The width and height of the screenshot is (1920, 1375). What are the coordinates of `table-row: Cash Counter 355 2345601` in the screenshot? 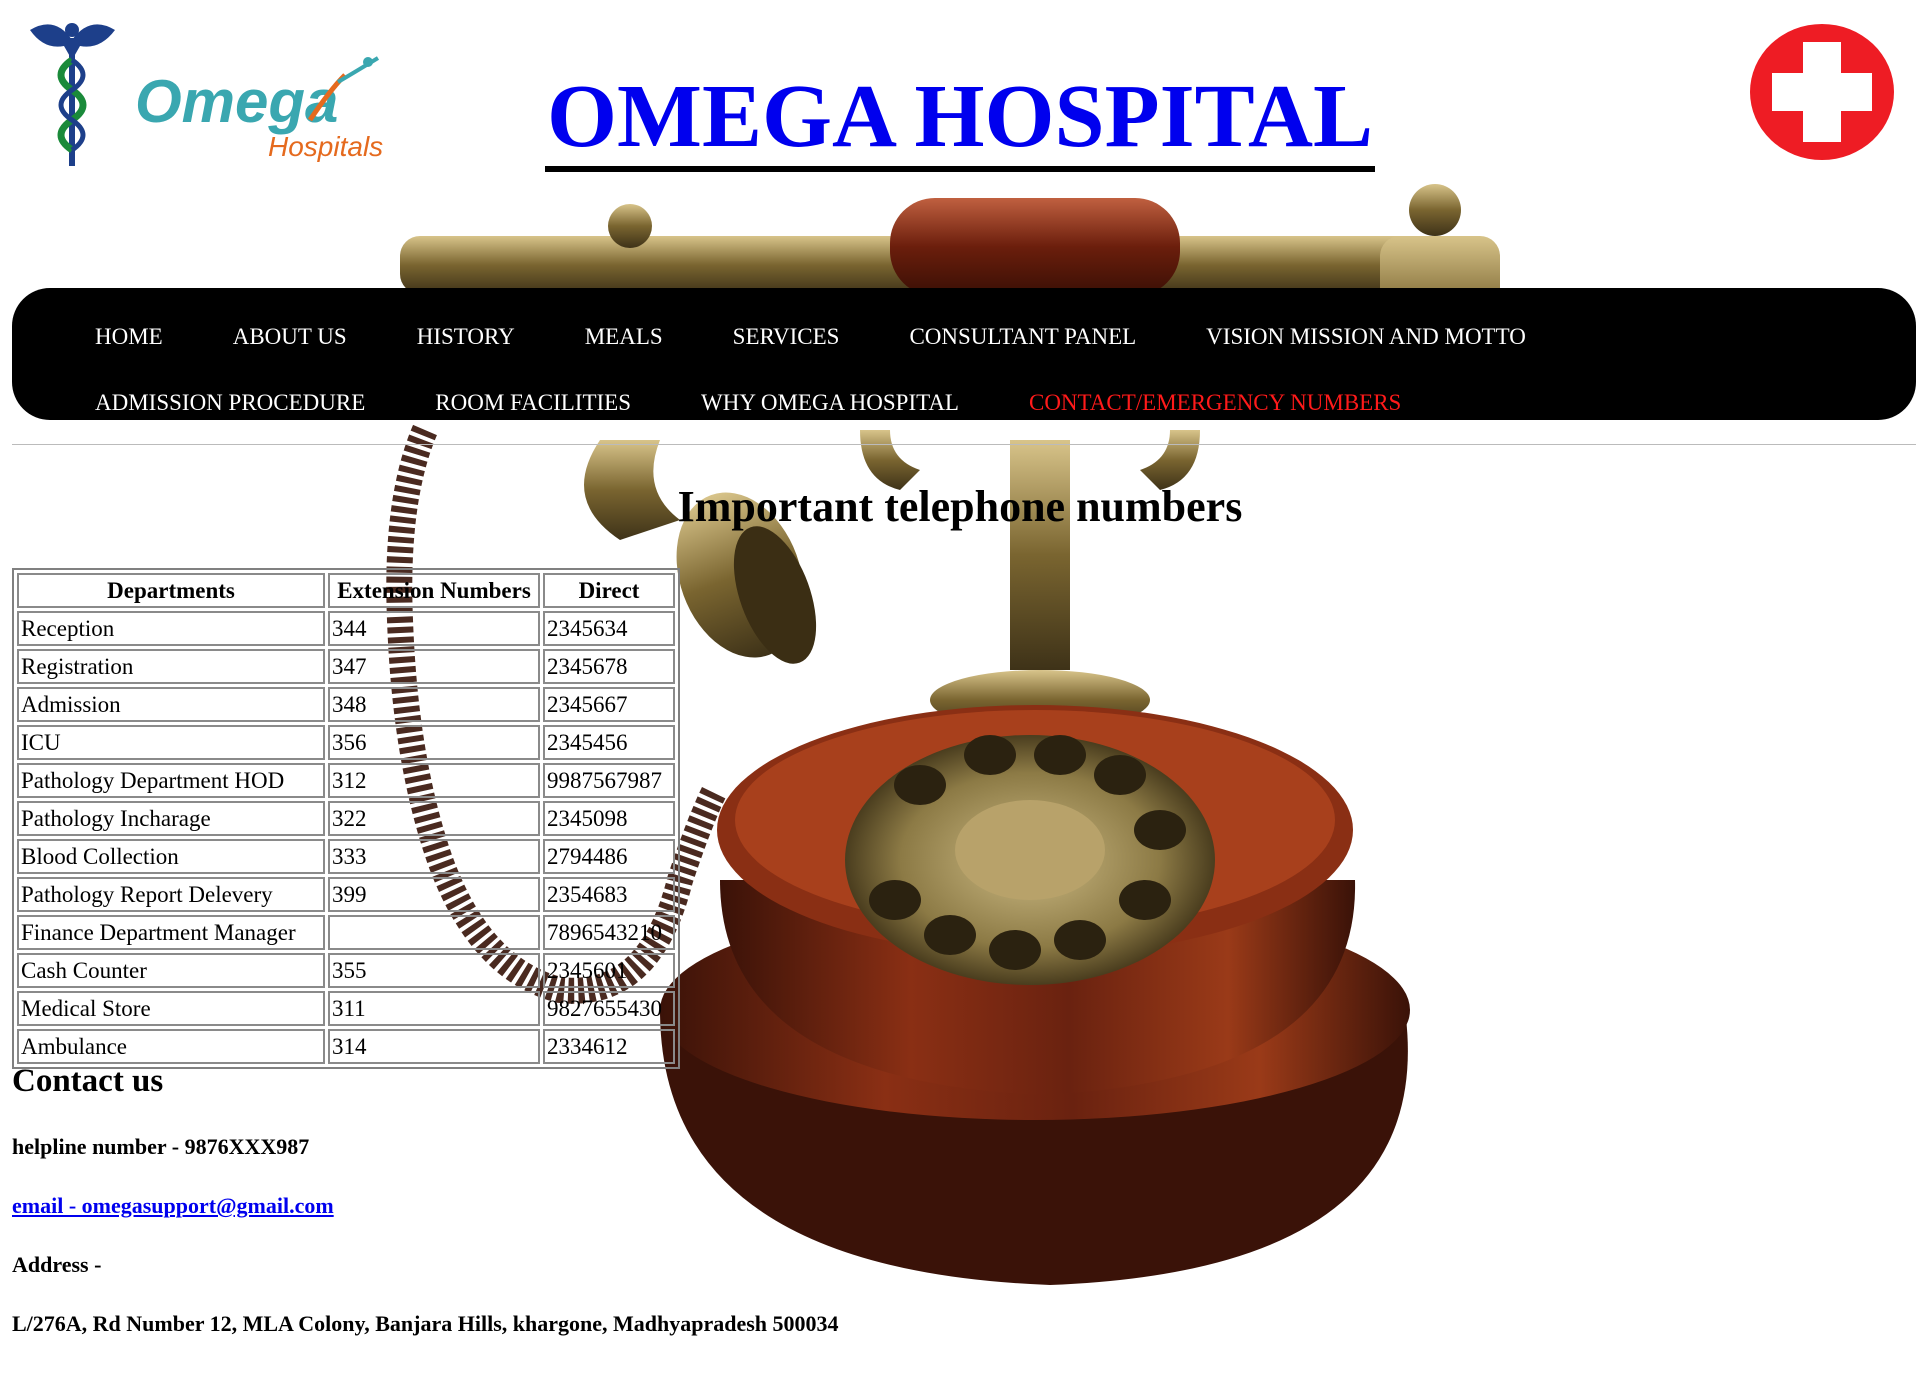 It's located at (346, 970).